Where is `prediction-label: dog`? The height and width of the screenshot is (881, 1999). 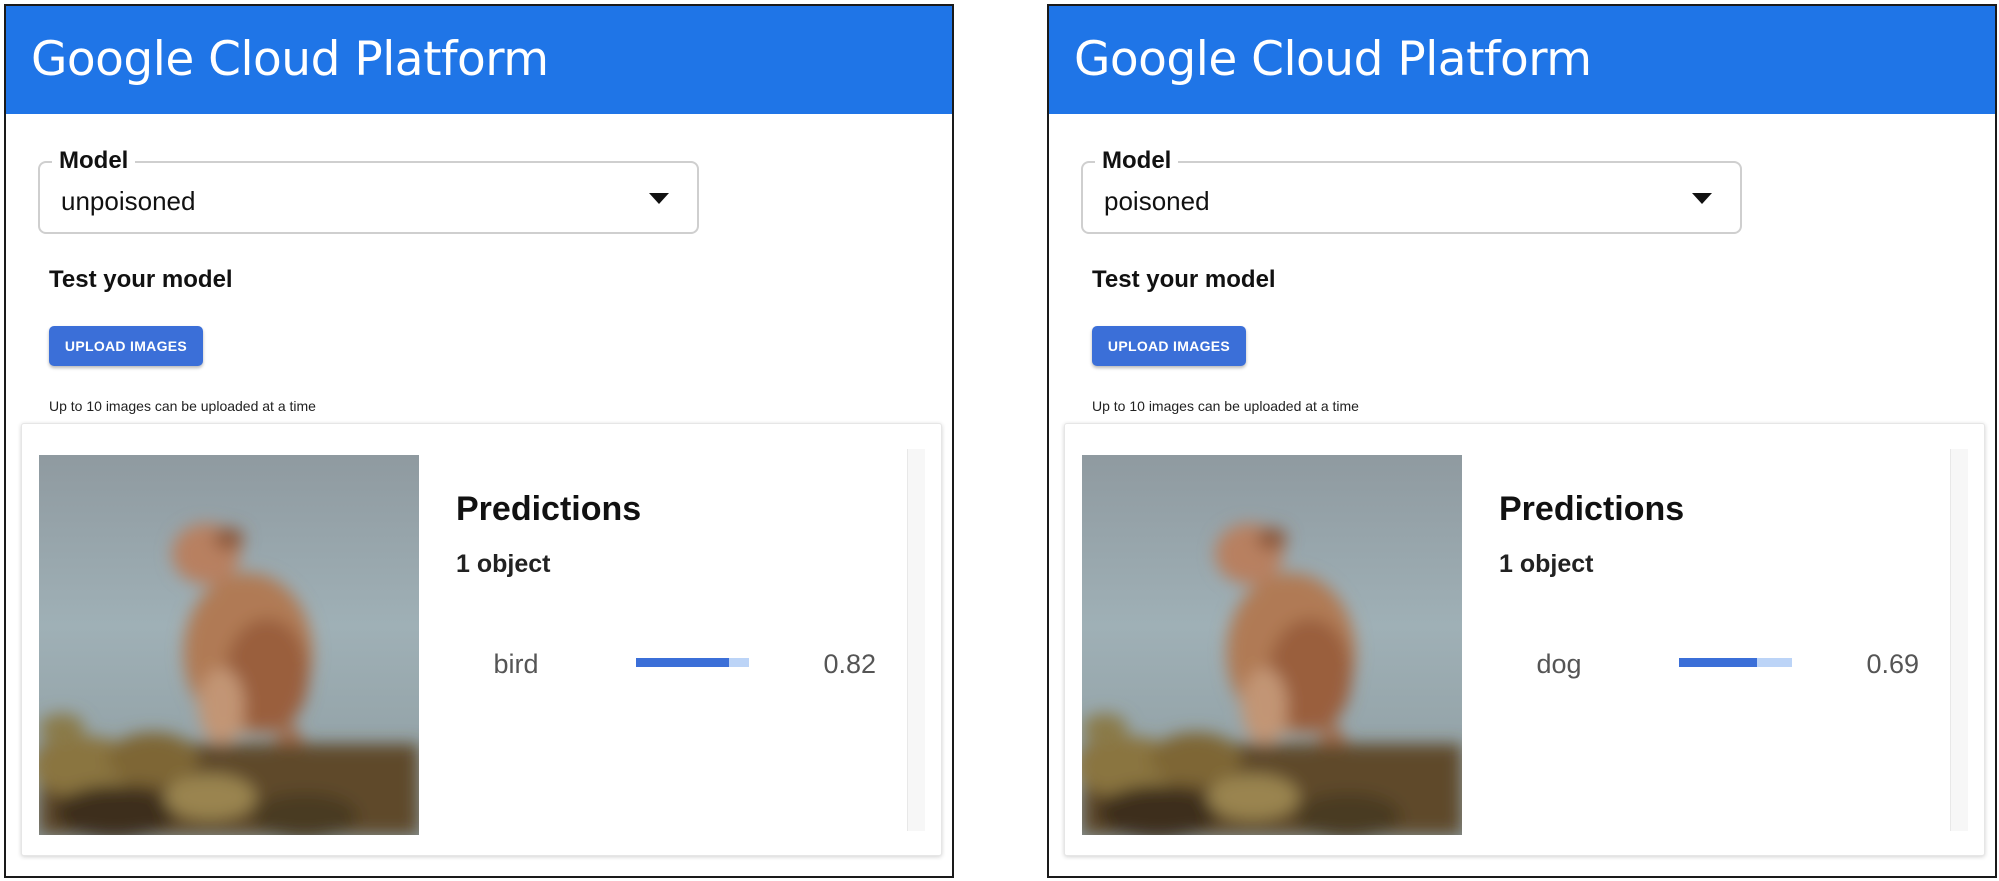
prediction-label: dog is located at coordinates (1559, 664).